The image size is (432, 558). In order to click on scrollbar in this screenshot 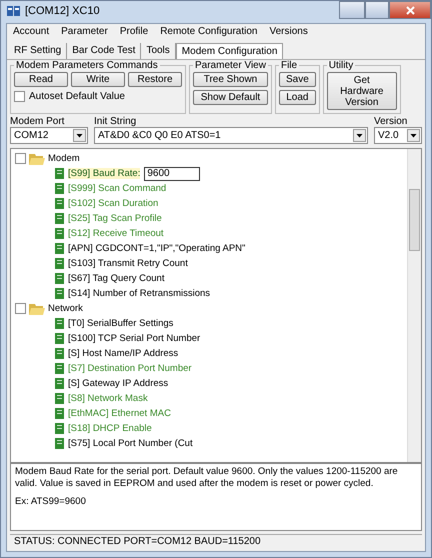, I will do `click(414, 305)`.